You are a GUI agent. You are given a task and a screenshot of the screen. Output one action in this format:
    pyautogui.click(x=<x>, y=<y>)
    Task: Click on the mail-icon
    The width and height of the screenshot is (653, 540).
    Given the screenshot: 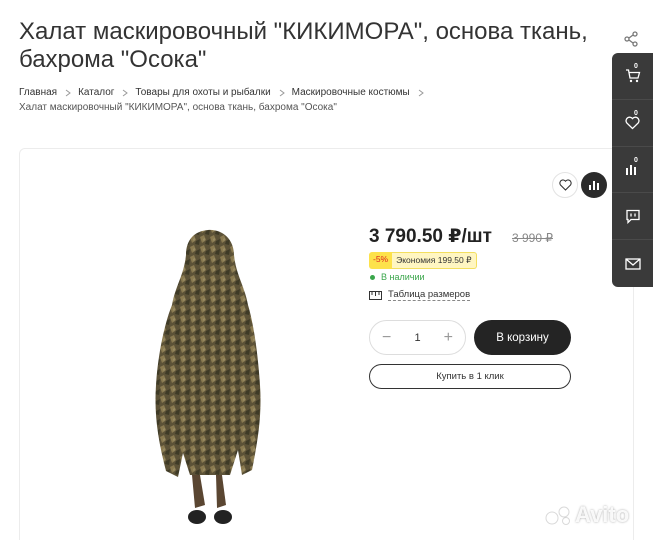 What is the action you would take?
    pyautogui.click(x=632, y=263)
    